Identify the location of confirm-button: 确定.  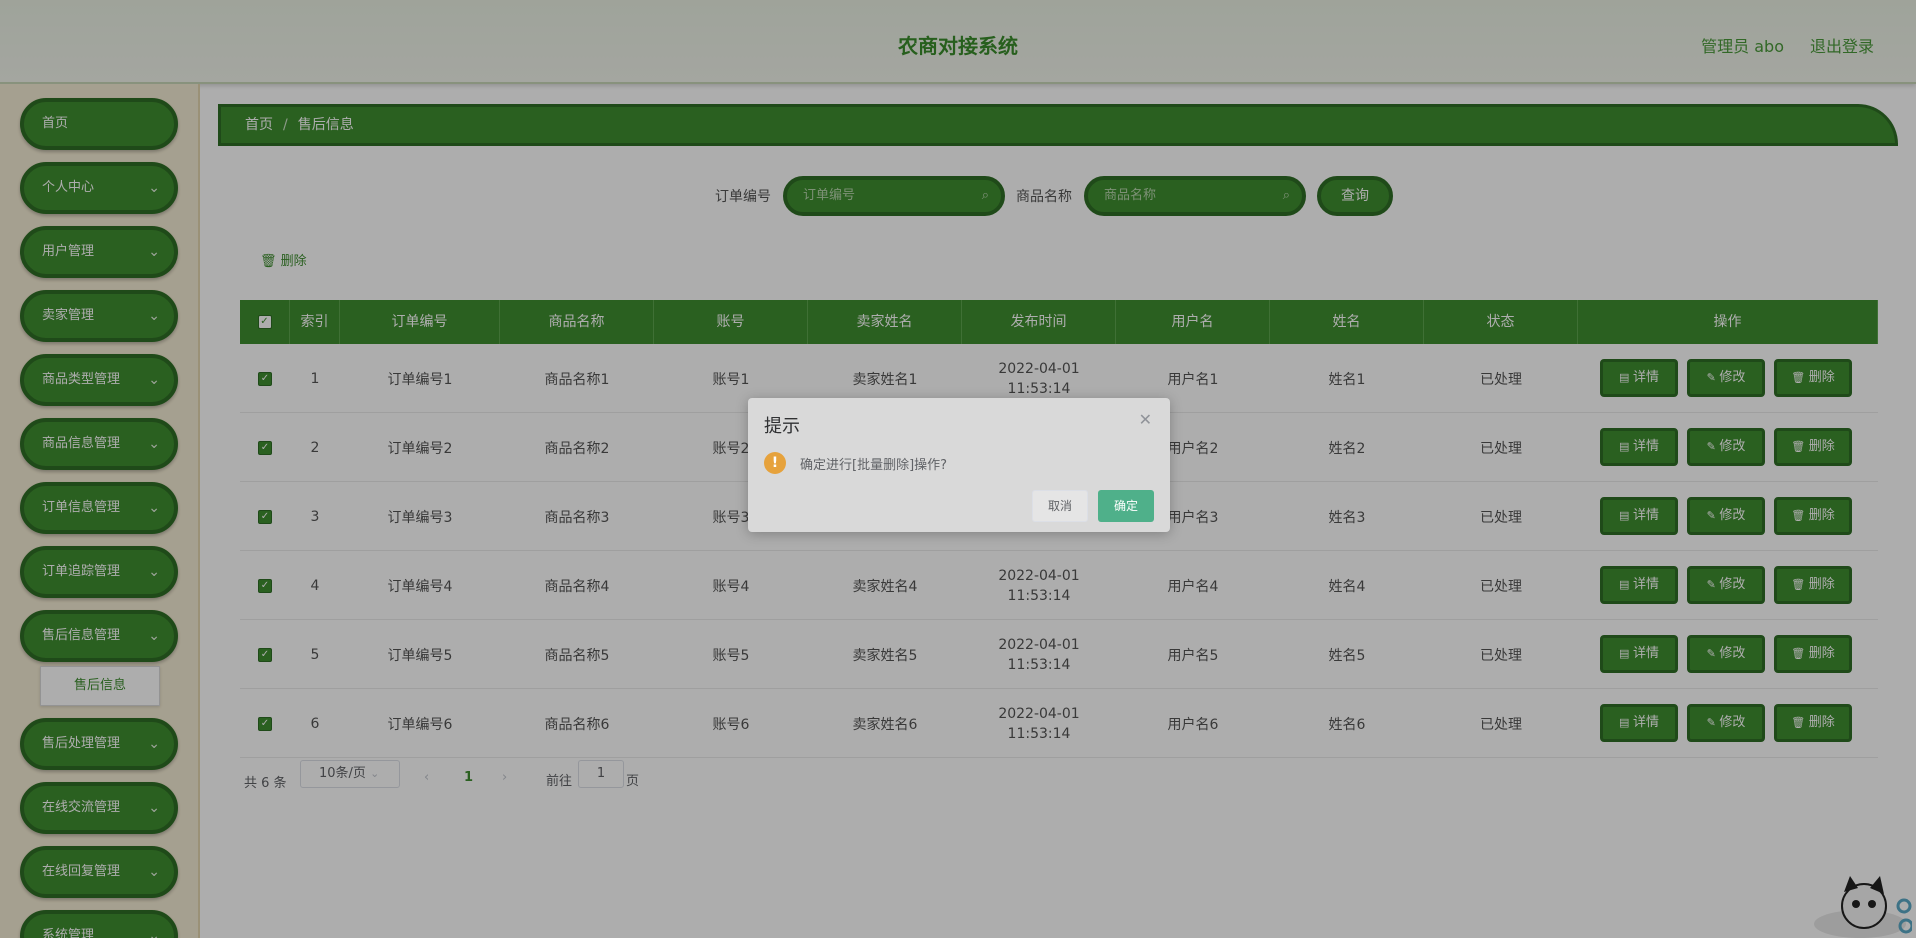
(1126, 506).